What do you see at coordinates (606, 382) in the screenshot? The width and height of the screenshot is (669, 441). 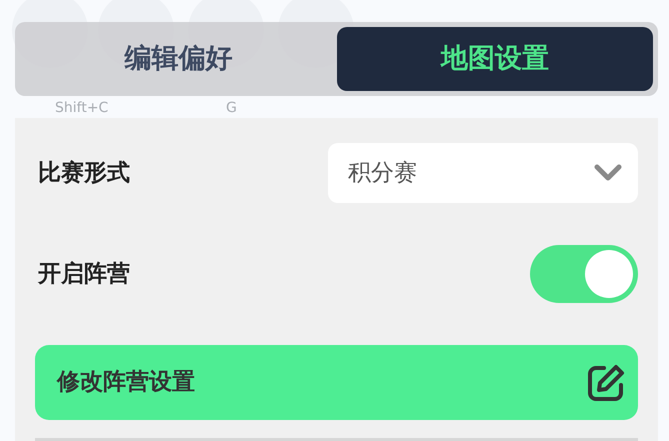 I see `edit-icon` at bounding box center [606, 382].